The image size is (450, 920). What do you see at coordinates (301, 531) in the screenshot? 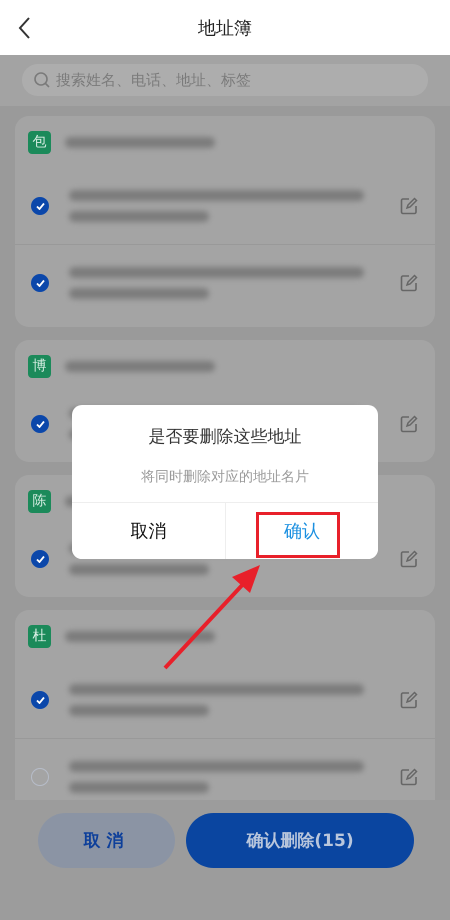
I see `confirm-button: 确认` at bounding box center [301, 531].